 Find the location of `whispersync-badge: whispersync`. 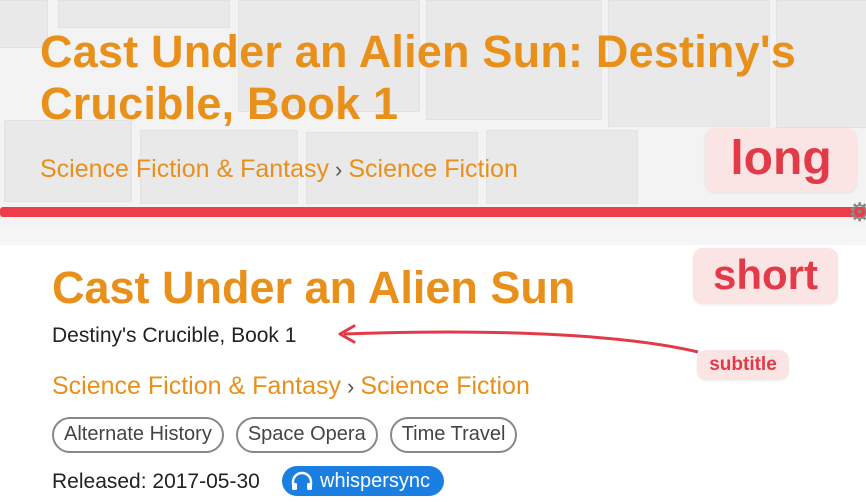

whispersync-badge: whispersync is located at coordinates (363, 481).